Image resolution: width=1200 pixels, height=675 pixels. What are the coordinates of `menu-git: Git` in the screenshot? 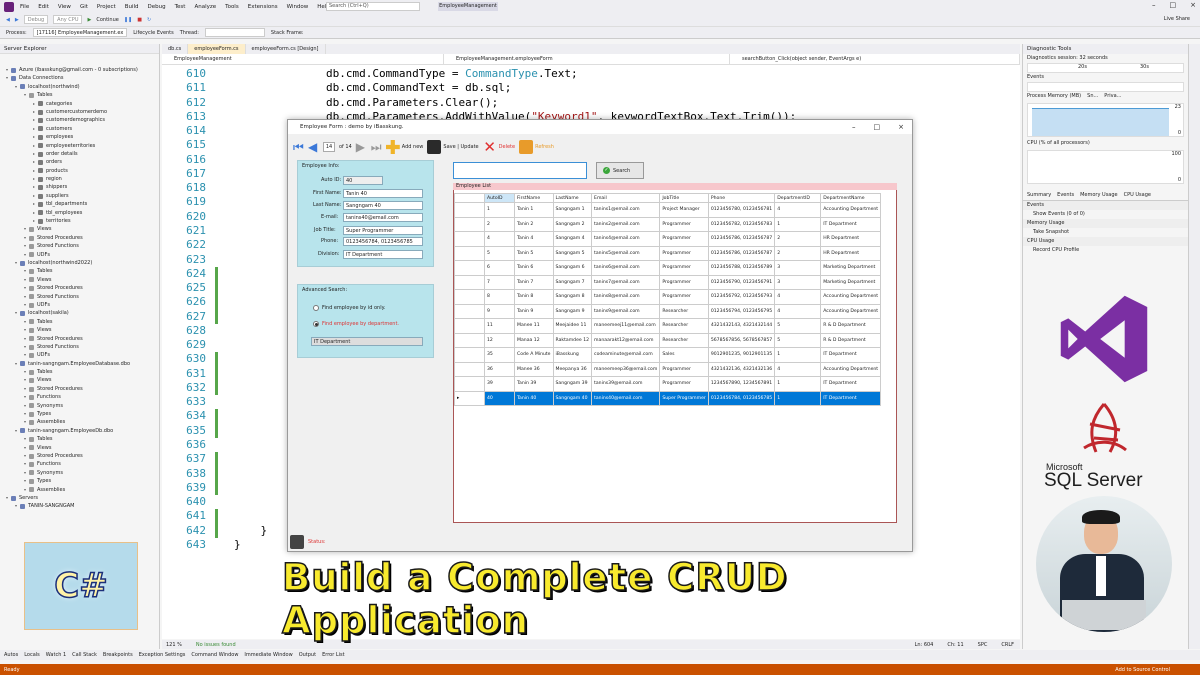 It's located at (84, 7).